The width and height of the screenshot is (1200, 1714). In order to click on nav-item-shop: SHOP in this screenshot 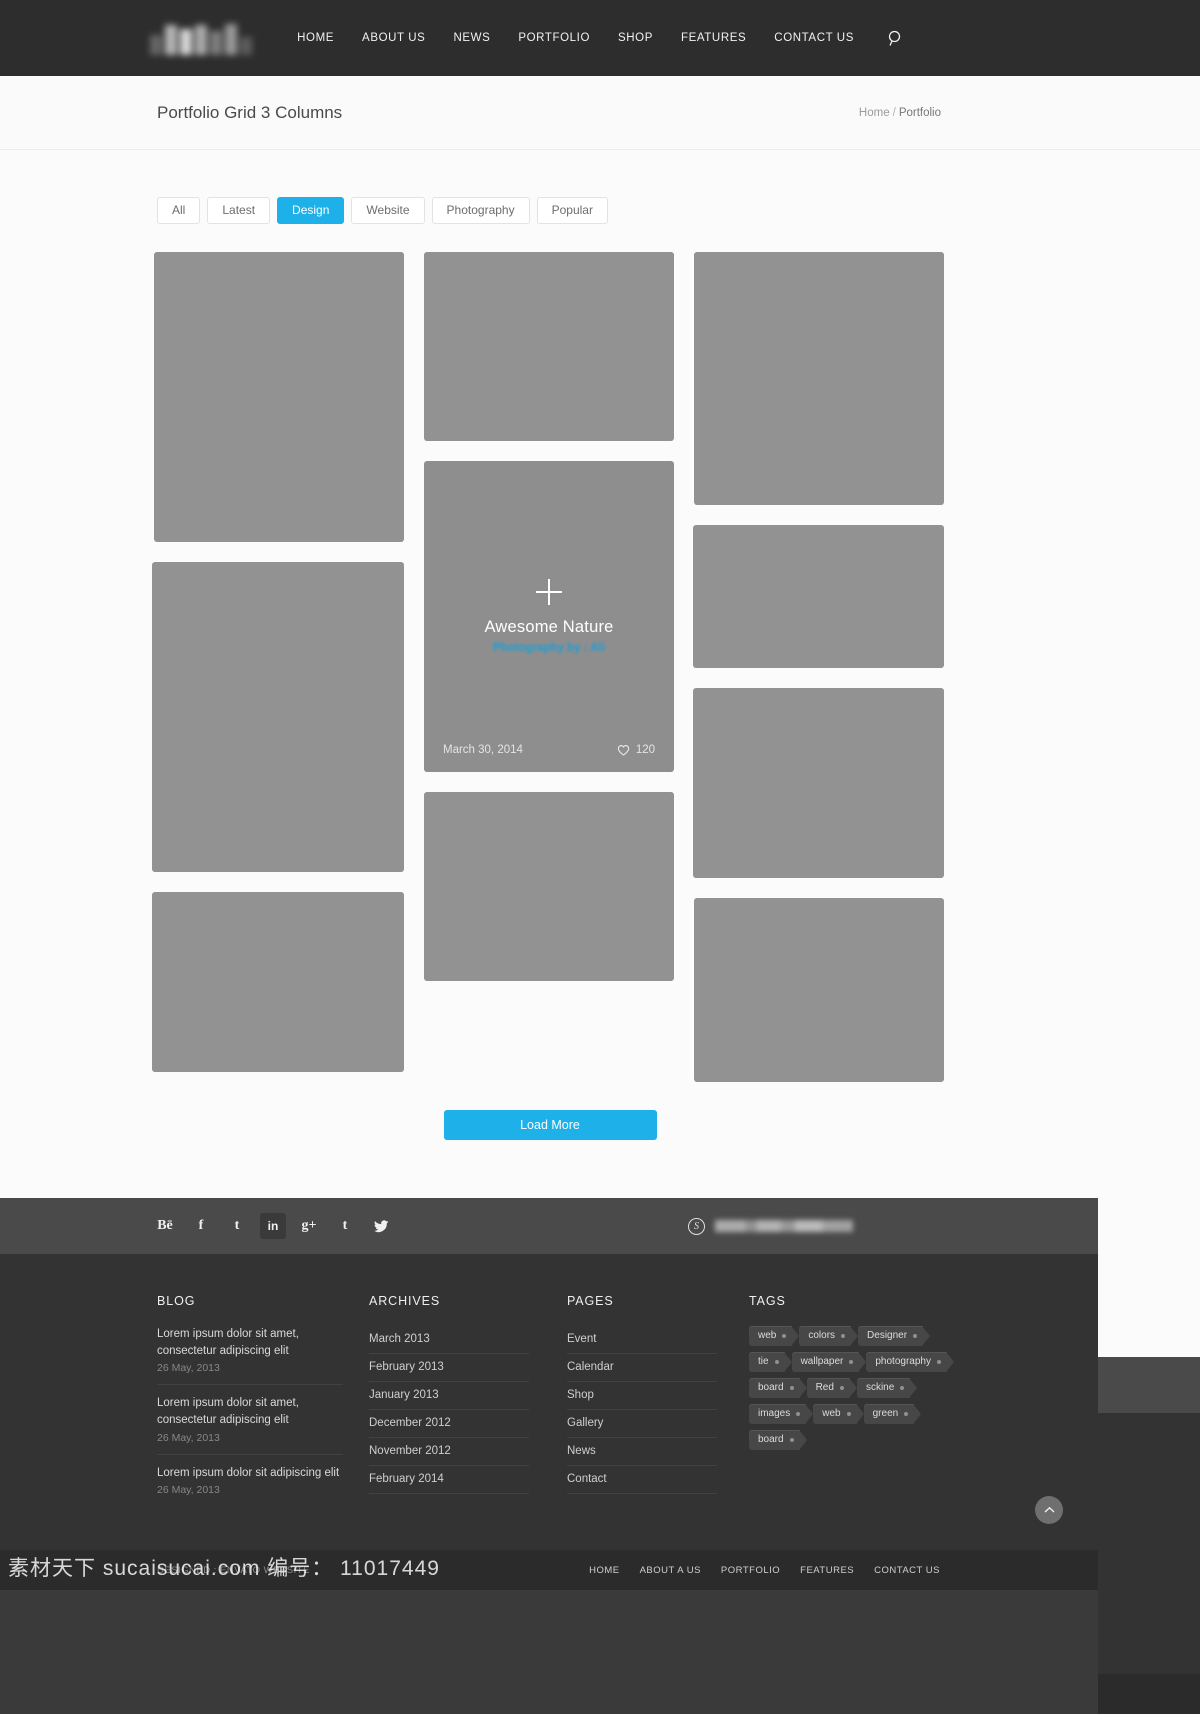, I will do `click(635, 38)`.